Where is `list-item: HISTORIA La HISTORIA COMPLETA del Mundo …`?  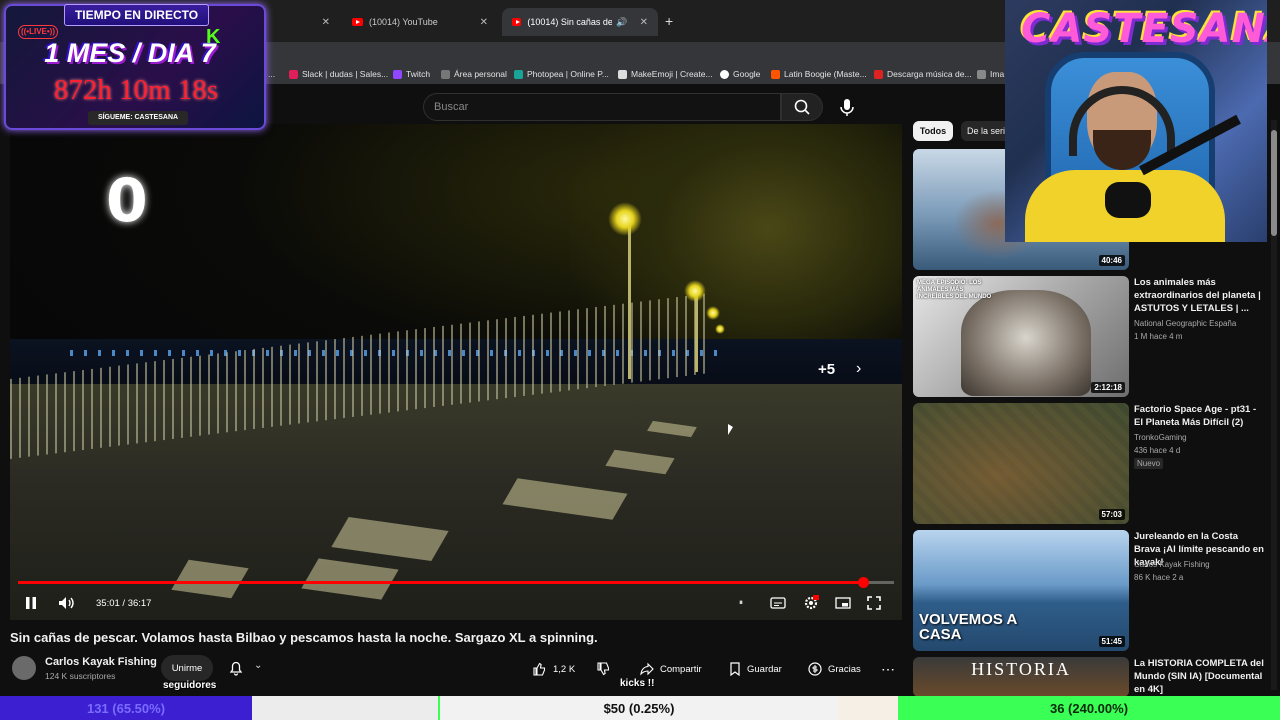
list-item: HISTORIA La HISTORIA COMPLETA del Mundo … is located at coordinates (1093, 677).